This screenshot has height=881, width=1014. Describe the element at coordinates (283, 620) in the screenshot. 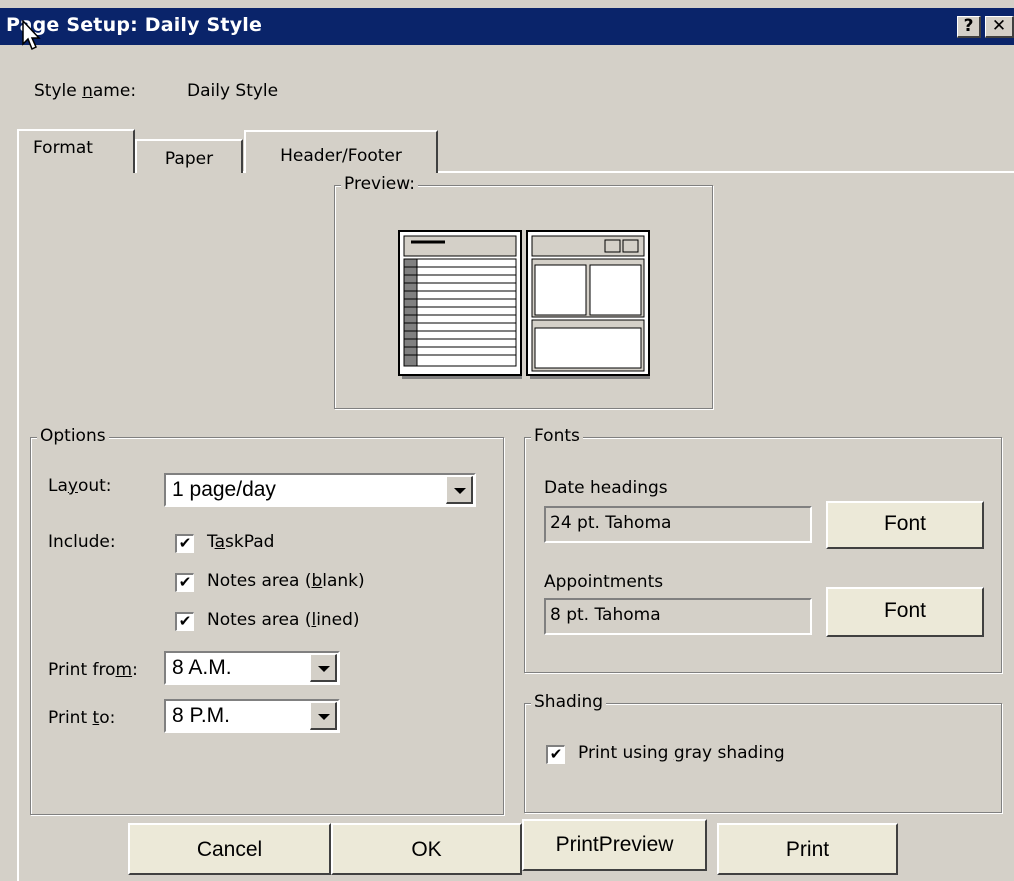

I see `notes-lined-label: Notes area (lined)` at that location.